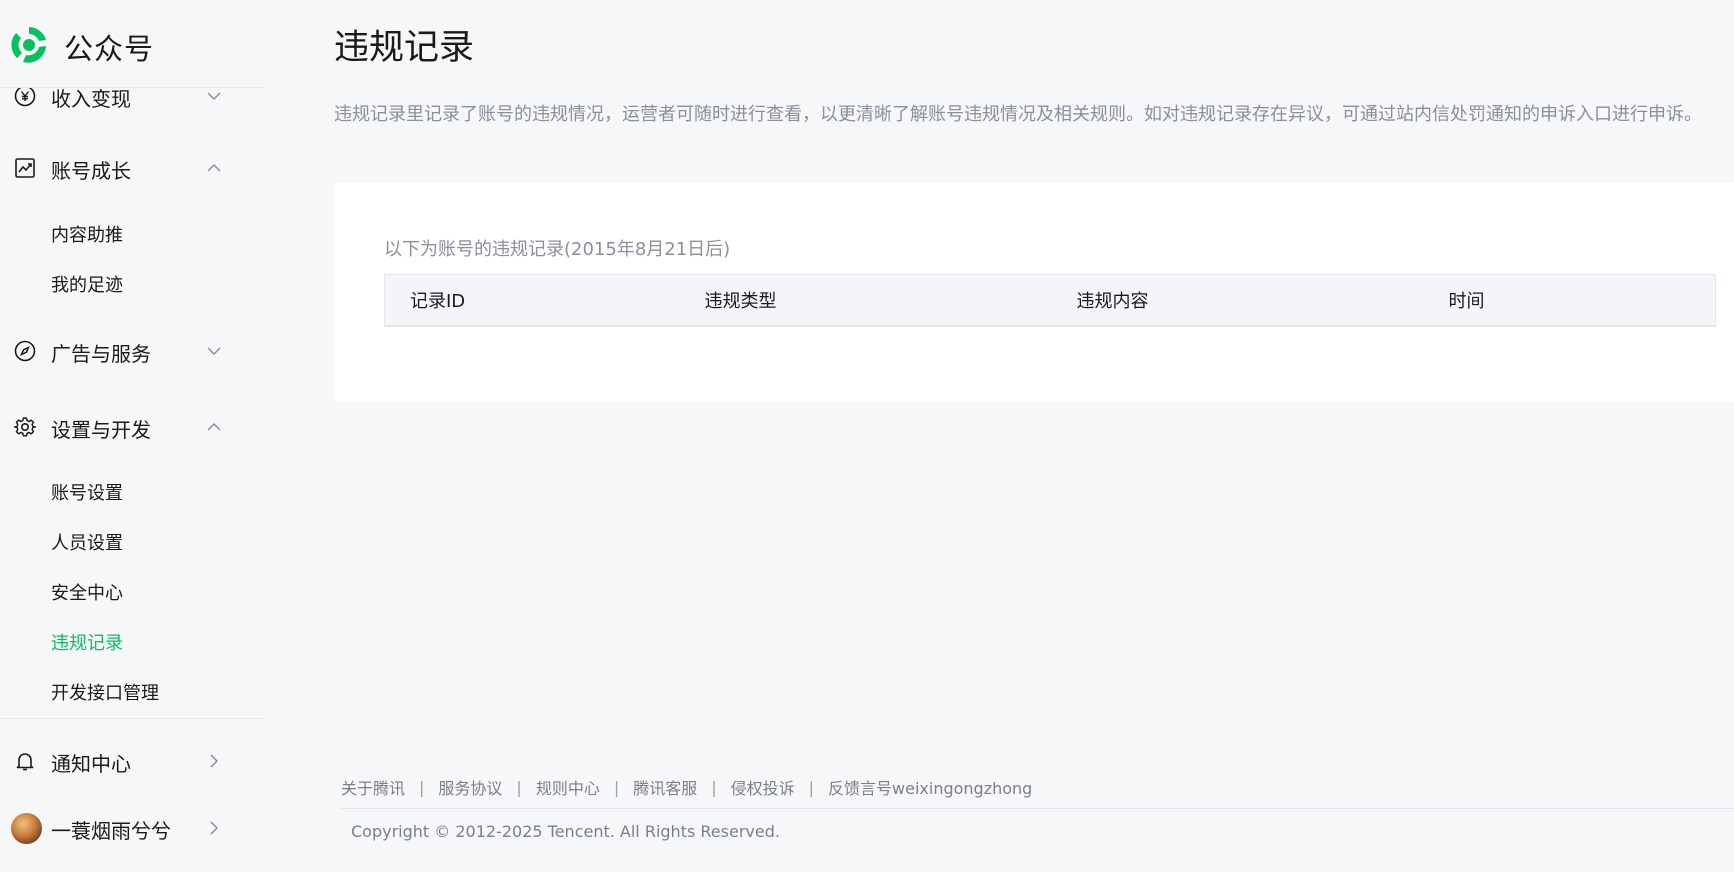 The image size is (1734, 872). Describe the element at coordinates (763, 787) in the screenshot. I see `footer-link-infringement-complaint: 侵权投诉` at that location.